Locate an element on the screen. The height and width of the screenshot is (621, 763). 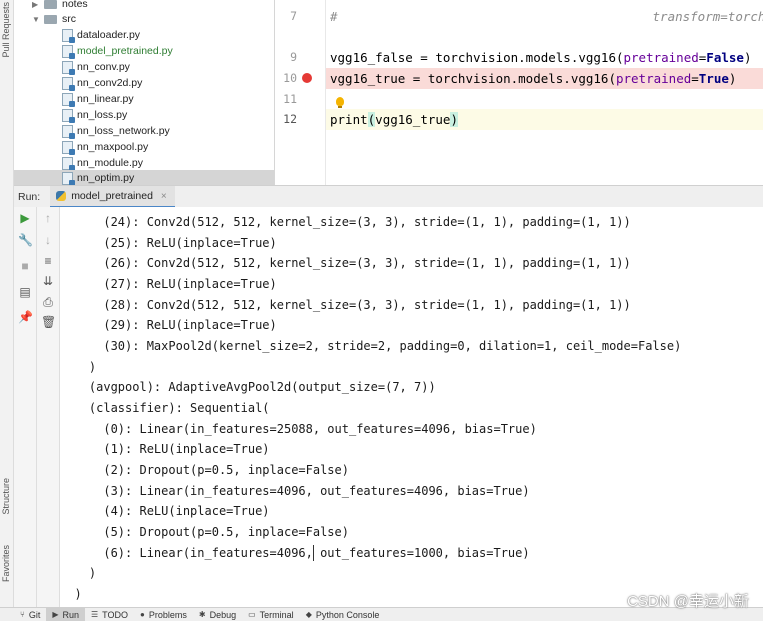
tree-item-nn-maxpool: nn_maxpool.py is located at coordinates (105, 147).